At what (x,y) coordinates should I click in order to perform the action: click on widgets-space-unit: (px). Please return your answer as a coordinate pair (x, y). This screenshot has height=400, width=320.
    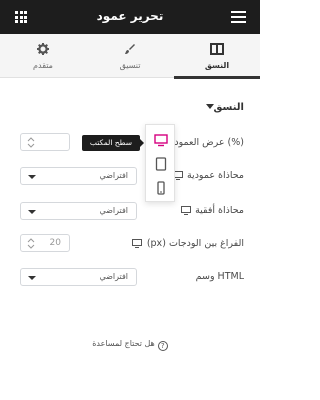
    Looking at the image, I should click on (156, 243).